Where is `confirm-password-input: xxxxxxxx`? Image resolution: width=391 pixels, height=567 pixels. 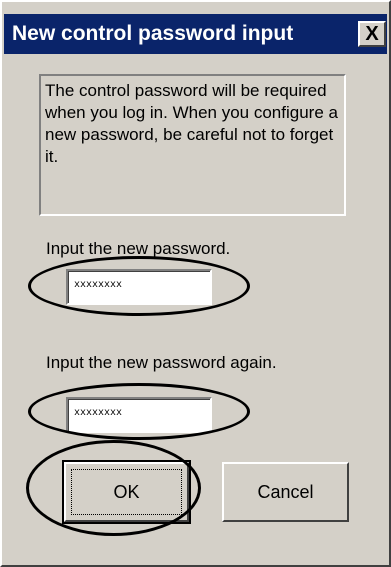 confirm-password-input: xxxxxxxx is located at coordinates (139, 415).